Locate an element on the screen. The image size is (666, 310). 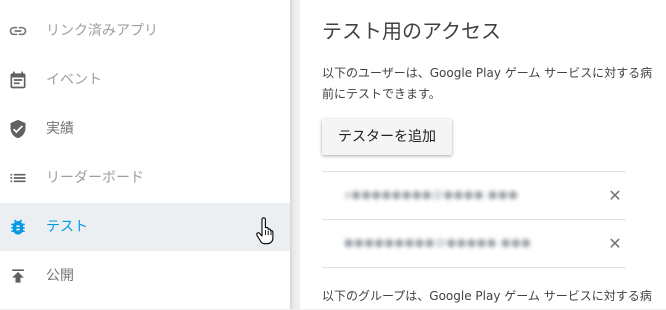
sidebar-item-label: テスト is located at coordinates (67, 227).